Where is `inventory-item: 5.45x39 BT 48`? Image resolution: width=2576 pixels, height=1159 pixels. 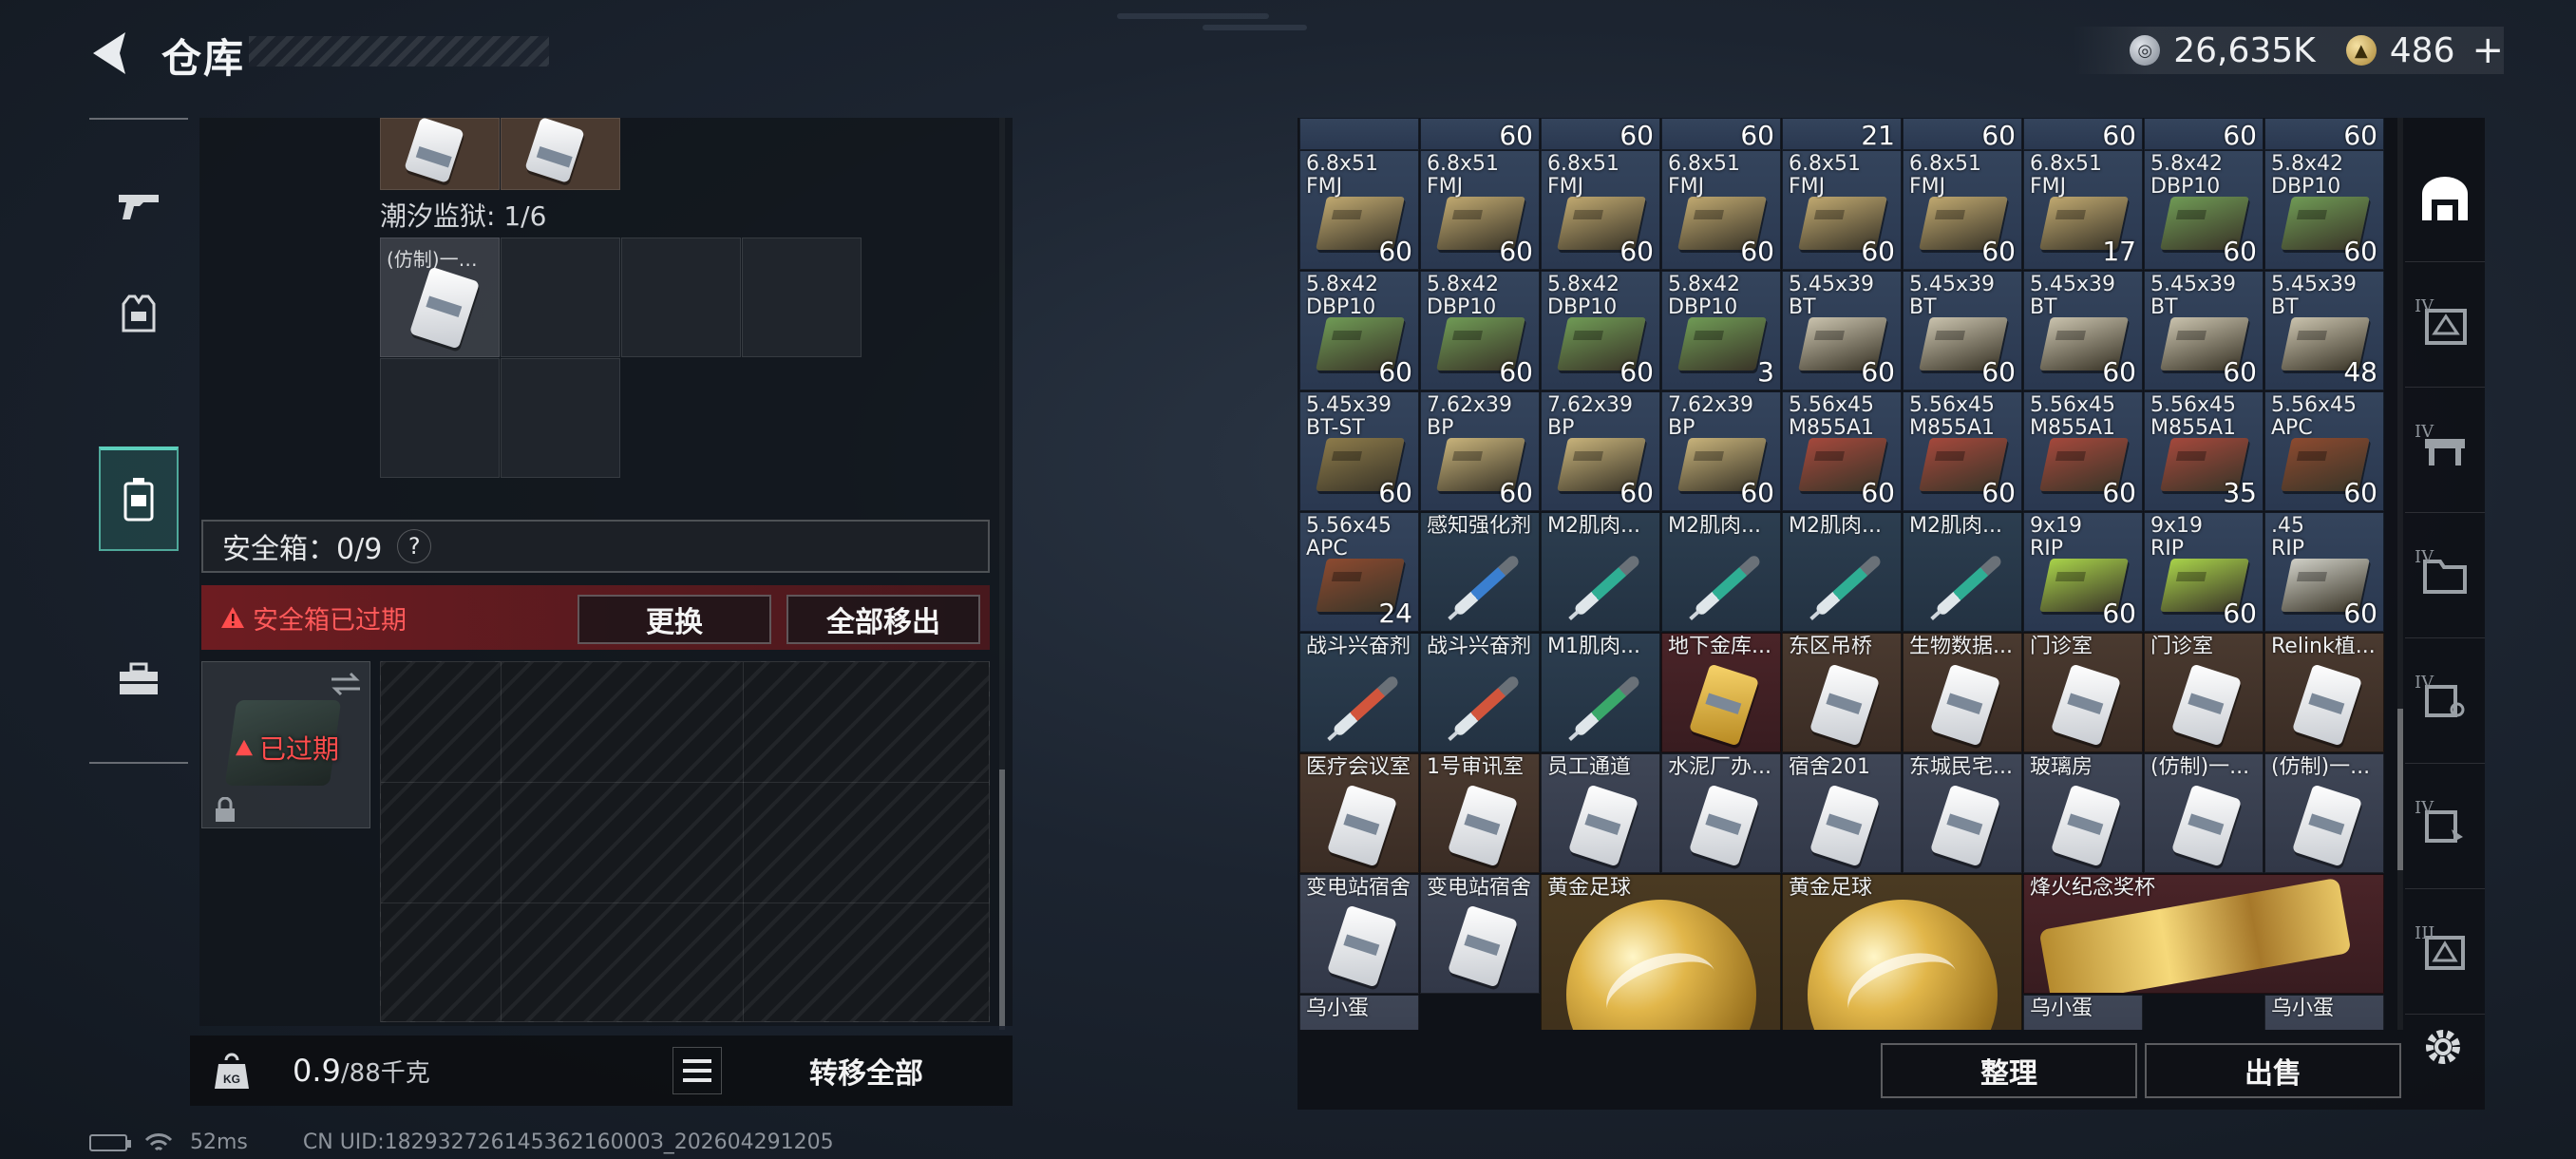 inventory-item: 5.45x39 BT 48 is located at coordinates (2324, 330).